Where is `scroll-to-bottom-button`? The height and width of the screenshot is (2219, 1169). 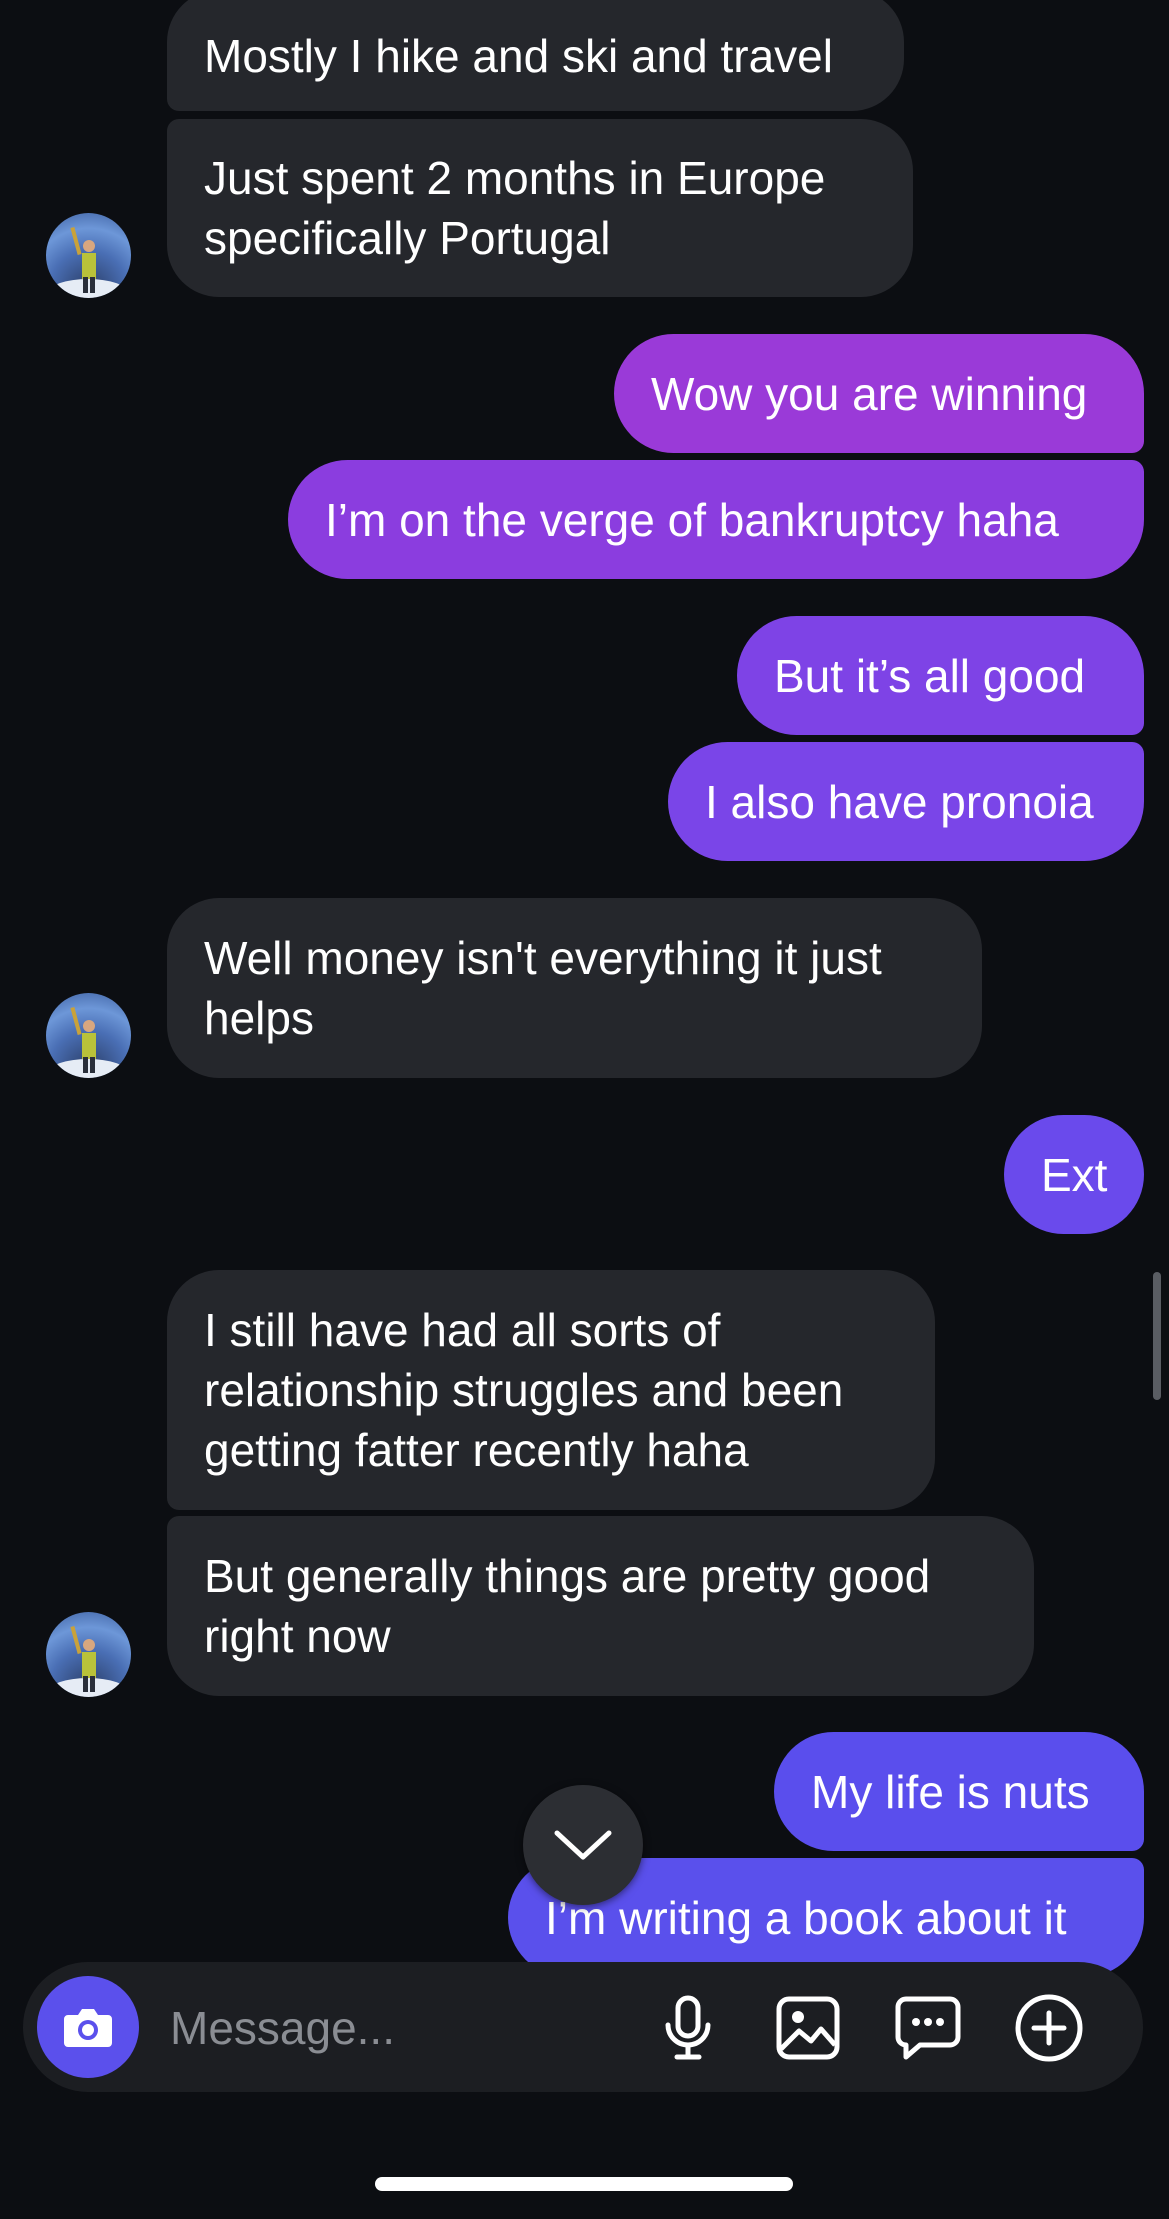 scroll-to-bottom-button is located at coordinates (583, 1845).